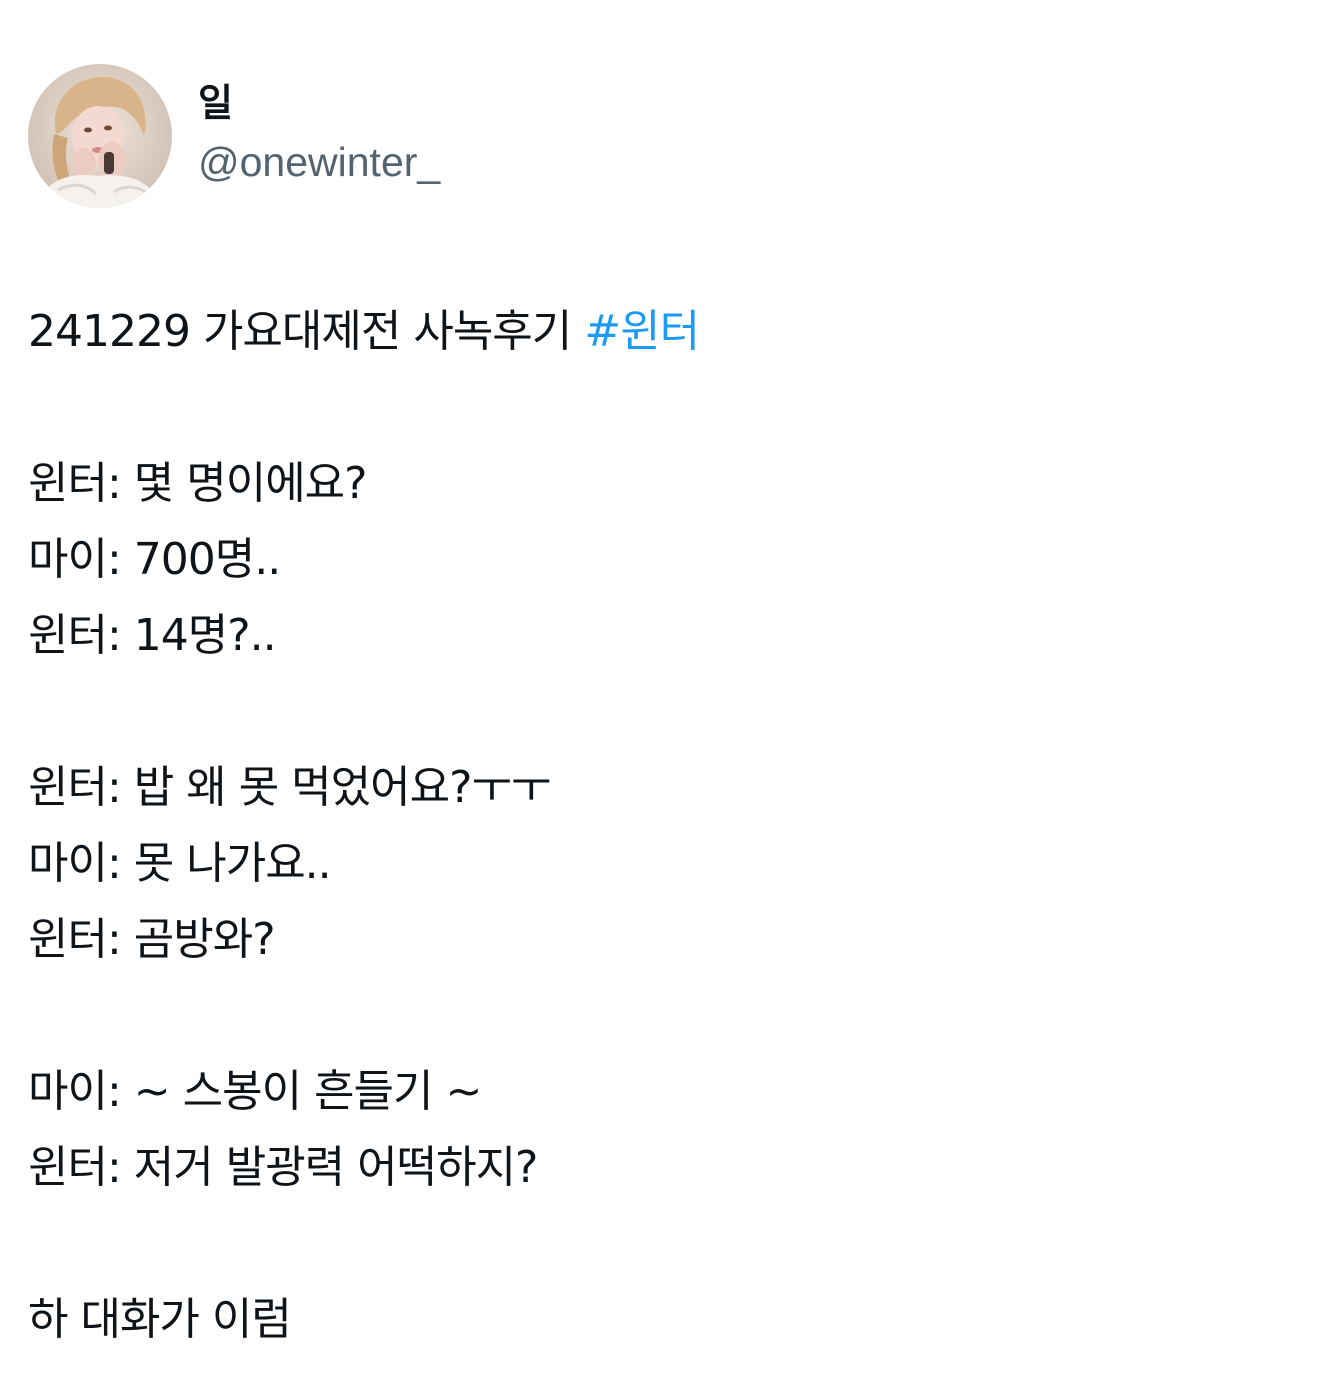 This screenshot has width=1320, height=1374. What do you see at coordinates (319, 162) in the screenshot?
I see `author-handle: @onewinter_` at bounding box center [319, 162].